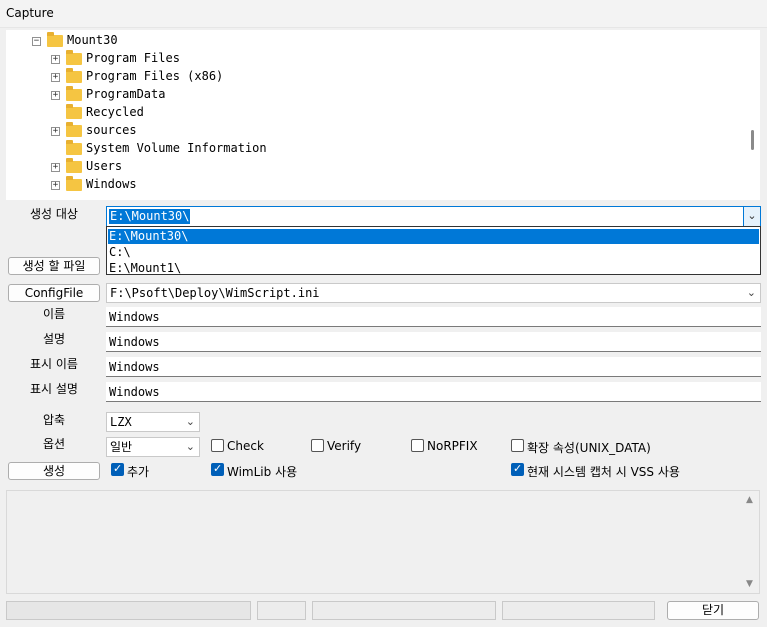 This screenshot has width=767, height=627. Describe the element at coordinates (433, 236) in the screenshot. I see `dropdown-option: E:\Mount30\` at that location.